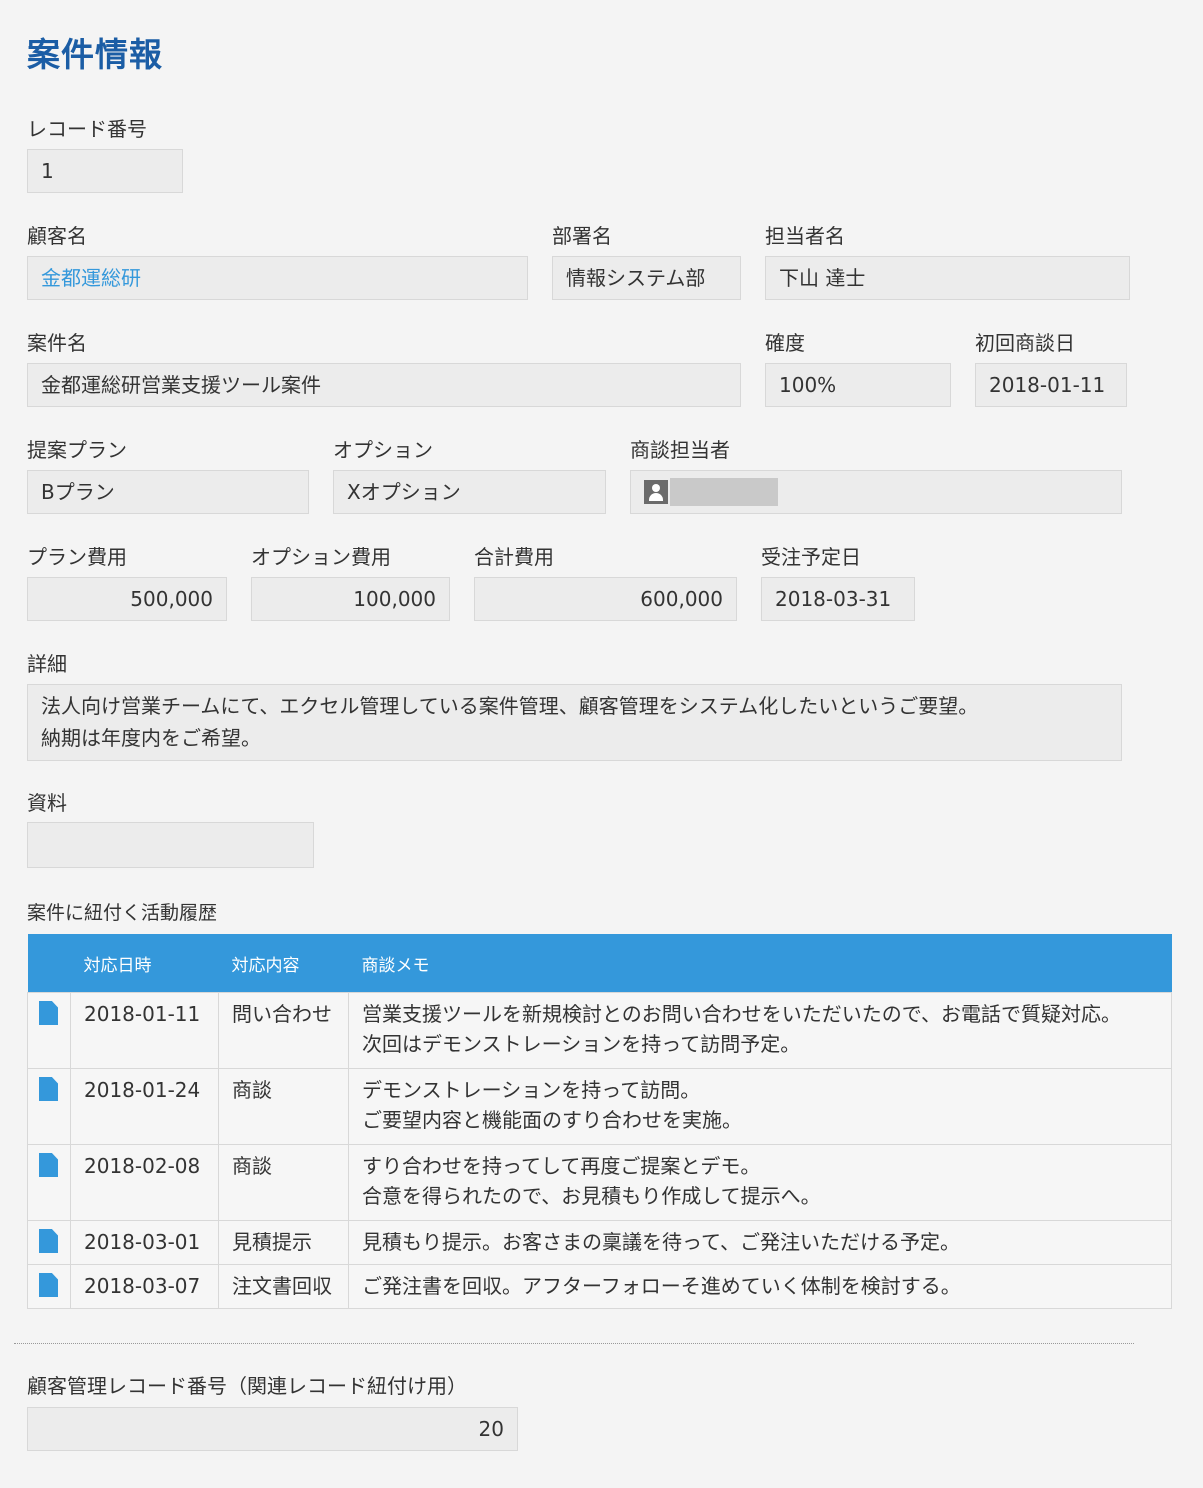 This screenshot has height=1488, width=1203. Describe the element at coordinates (105, 171) in the screenshot. I see `record-number-field: 1` at that location.